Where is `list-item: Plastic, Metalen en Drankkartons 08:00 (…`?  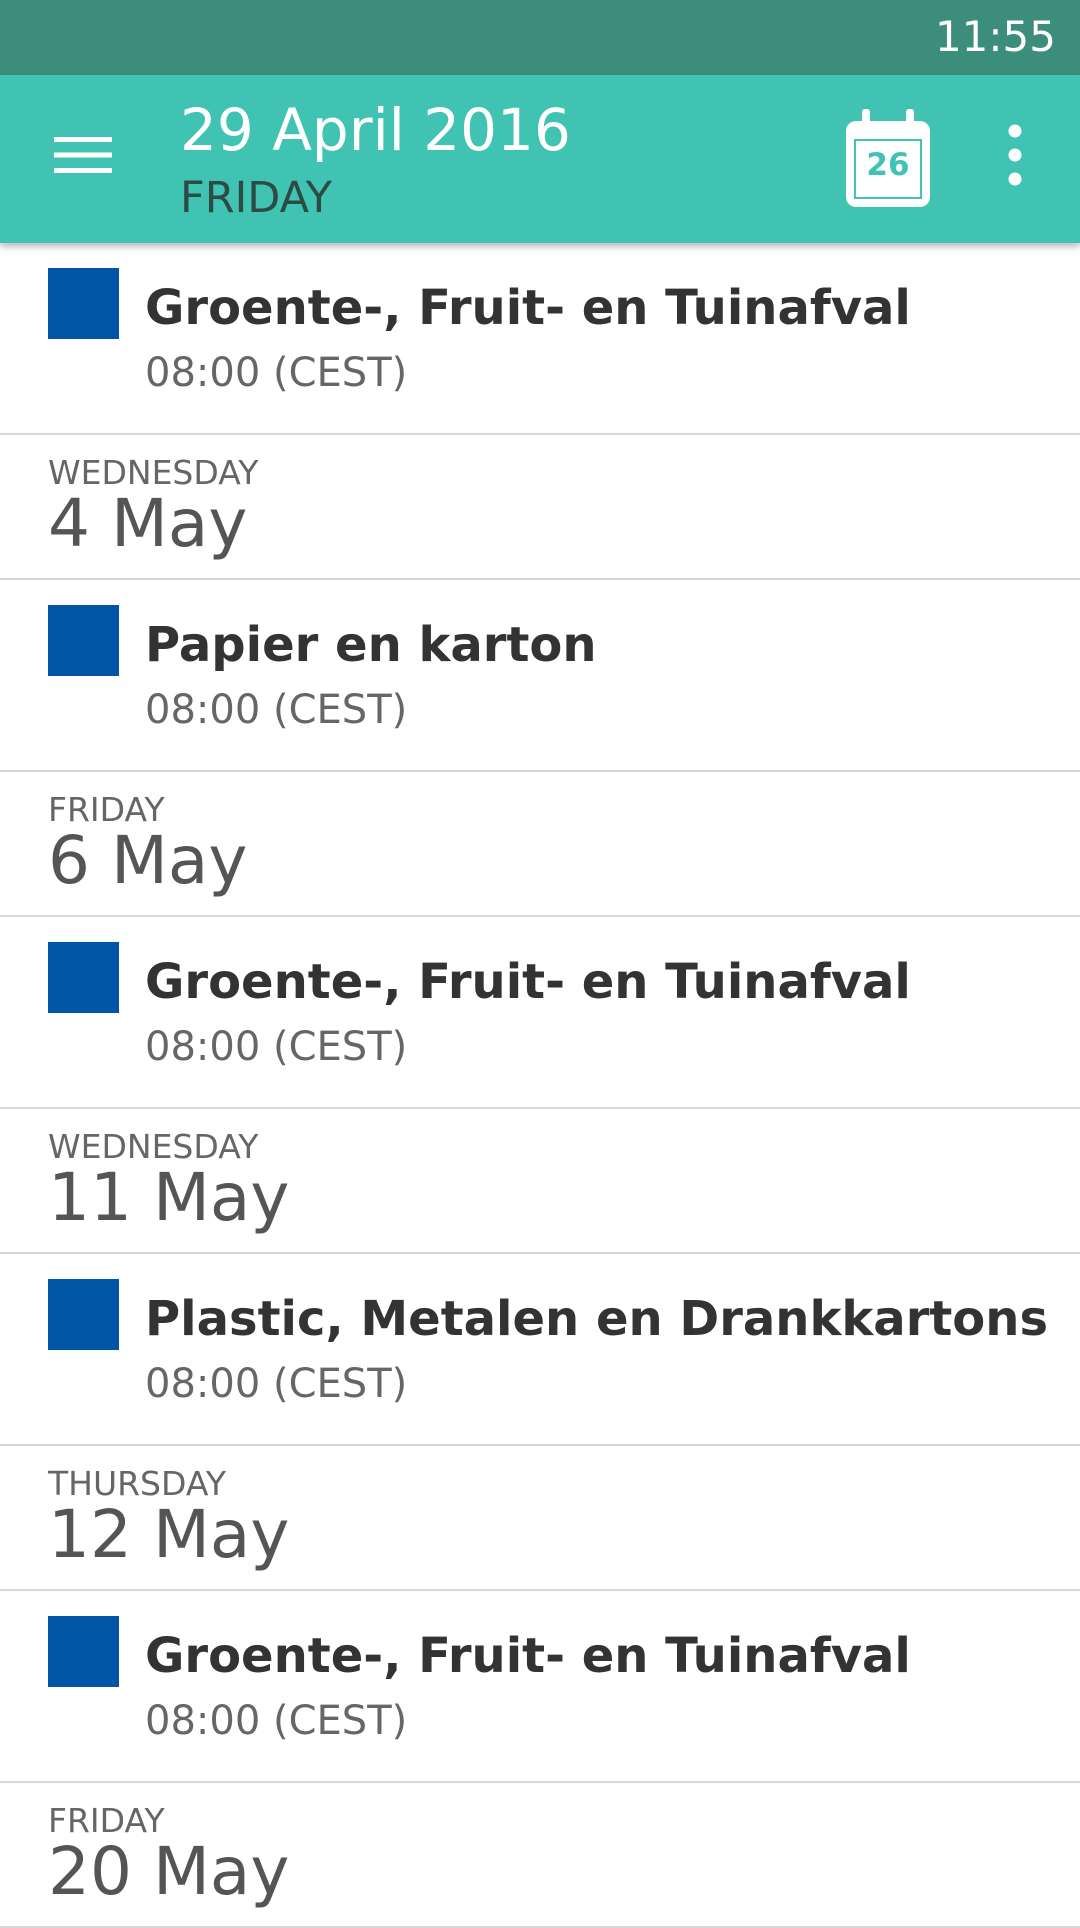 list-item: Plastic, Metalen en Drankkartons 08:00 (… is located at coordinates (540, 1350).